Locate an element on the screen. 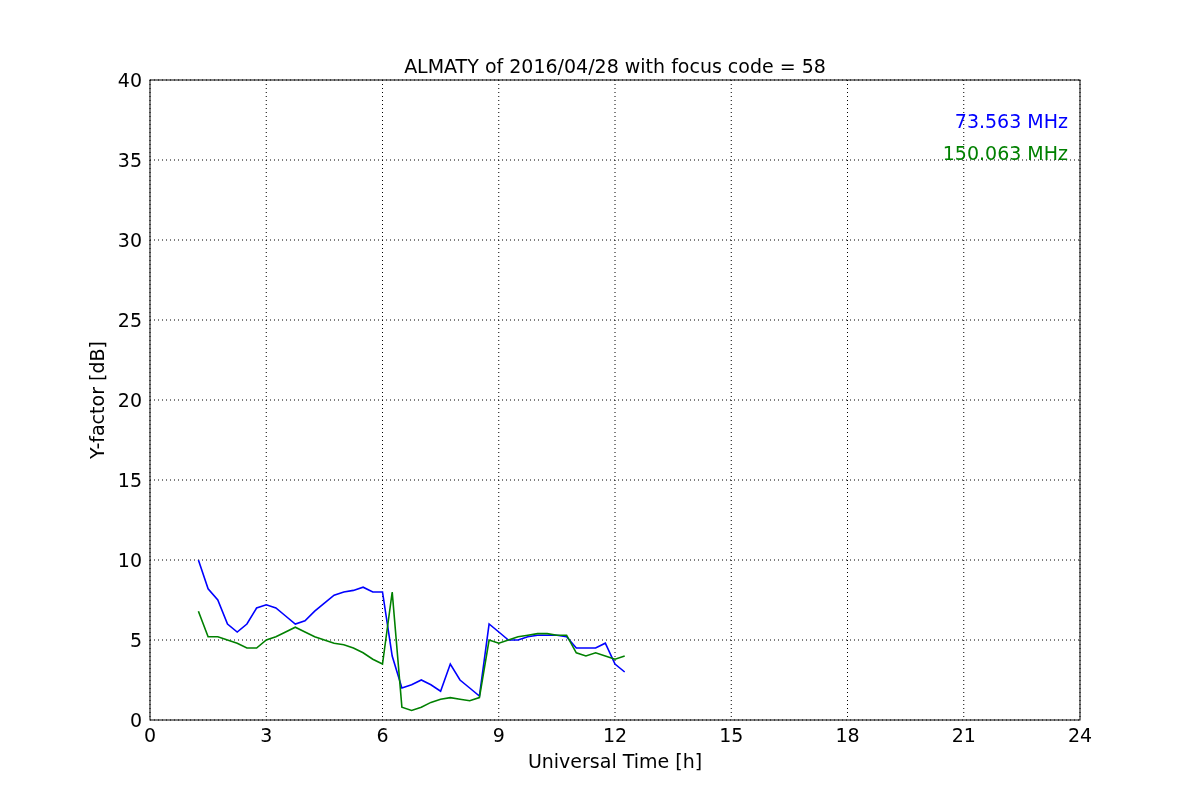 Image resolution: width=1200 pixels, height=800 pixels. y-tick-label: 35 is located at coordinates (129, 160).